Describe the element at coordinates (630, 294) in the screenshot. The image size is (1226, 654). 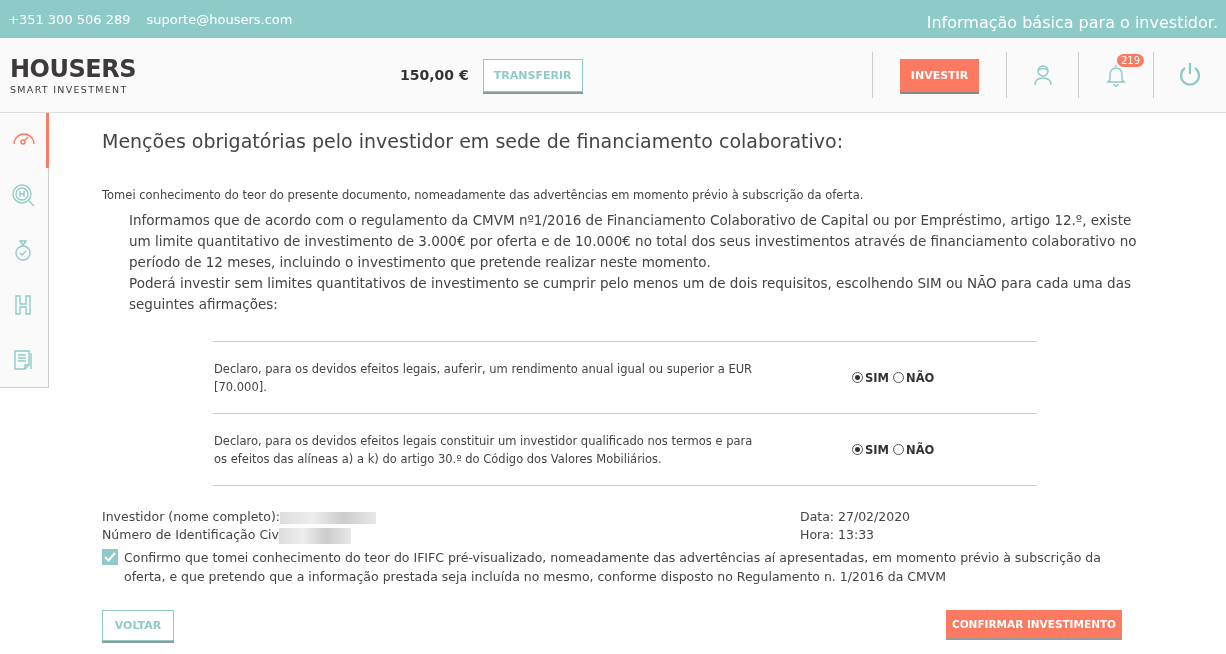
I see `info-paragraph: Poderá investir sem limites quantitativos de investimento se cumprir pelo menos um de dois requisitos, escolhendo SIM ou NÃO para cada uma das seguintes afirmações:` at that location.